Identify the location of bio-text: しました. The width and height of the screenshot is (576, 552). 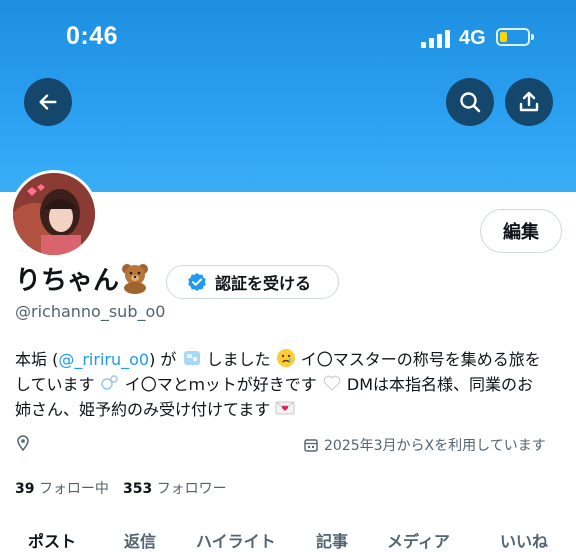
(238, 359).